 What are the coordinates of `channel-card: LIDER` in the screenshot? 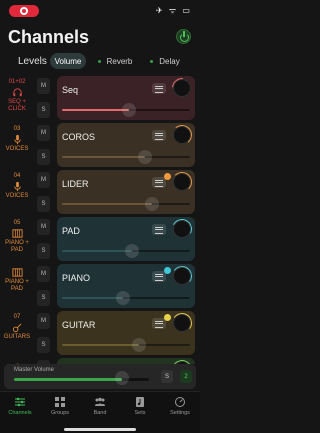 It's located at (126, 192).